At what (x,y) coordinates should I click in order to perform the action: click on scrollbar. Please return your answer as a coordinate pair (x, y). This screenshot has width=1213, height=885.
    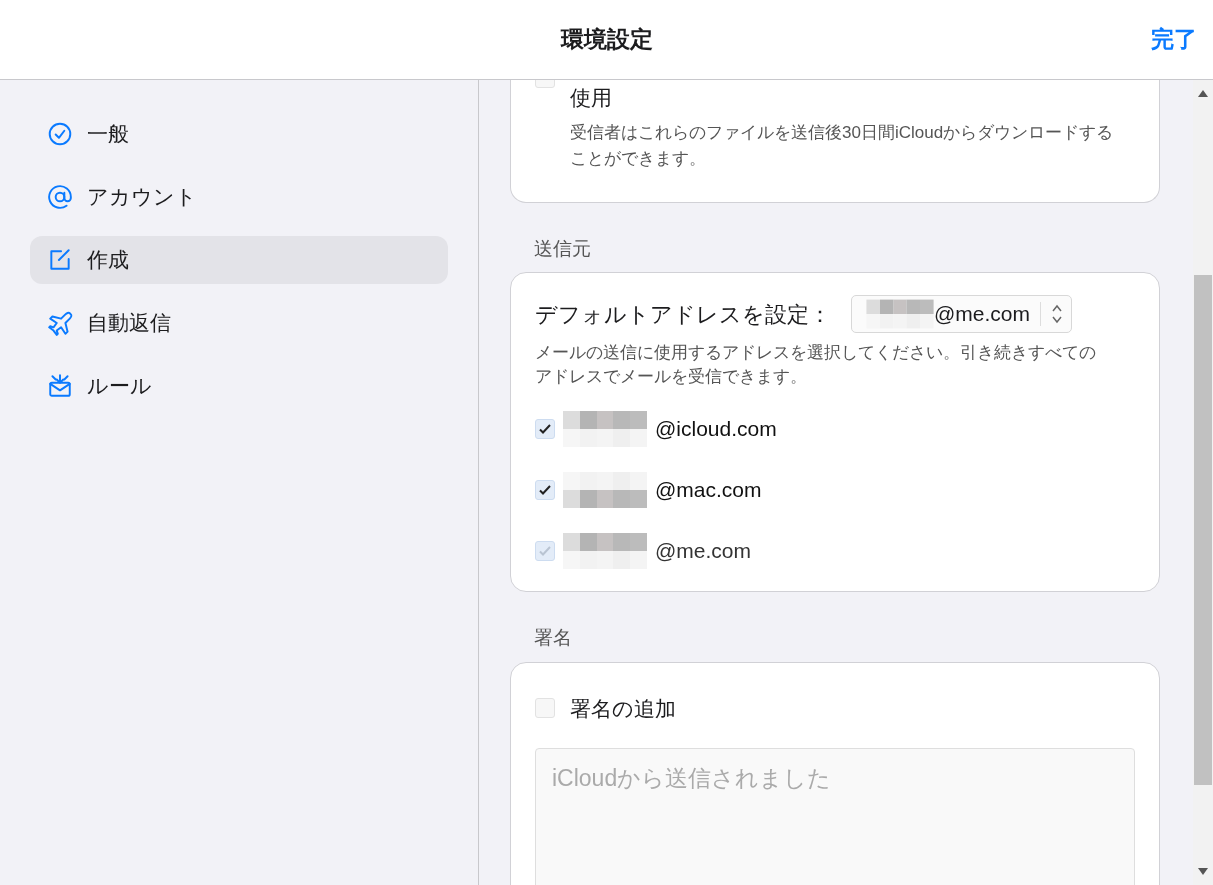
    Looking at the image, I should click on (1203, 482).